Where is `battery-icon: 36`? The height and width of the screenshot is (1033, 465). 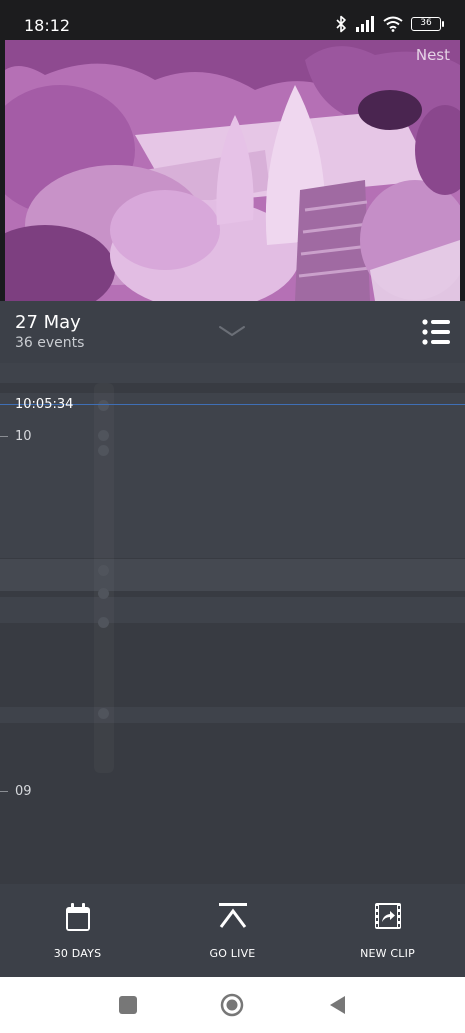
battery-icon: 36 is located at coordinates (427, 24).